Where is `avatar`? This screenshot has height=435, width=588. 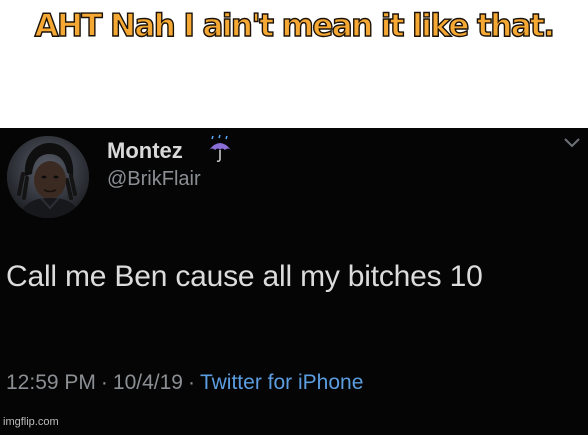 avatar is located at coordinates (48, 177).